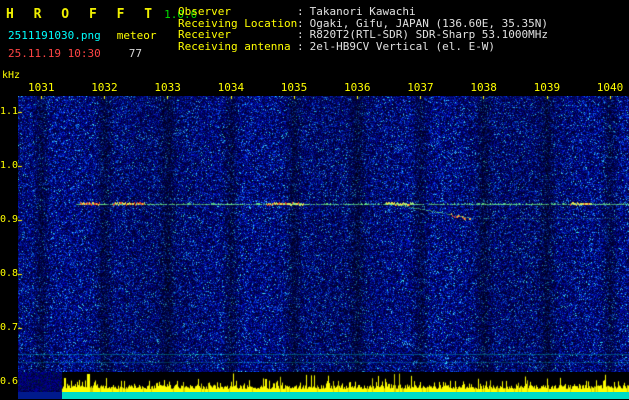  Describe the element at coordinates (54, 53) in the screenshot. I see `timestamp: 25.11.19 10:30` at that location.